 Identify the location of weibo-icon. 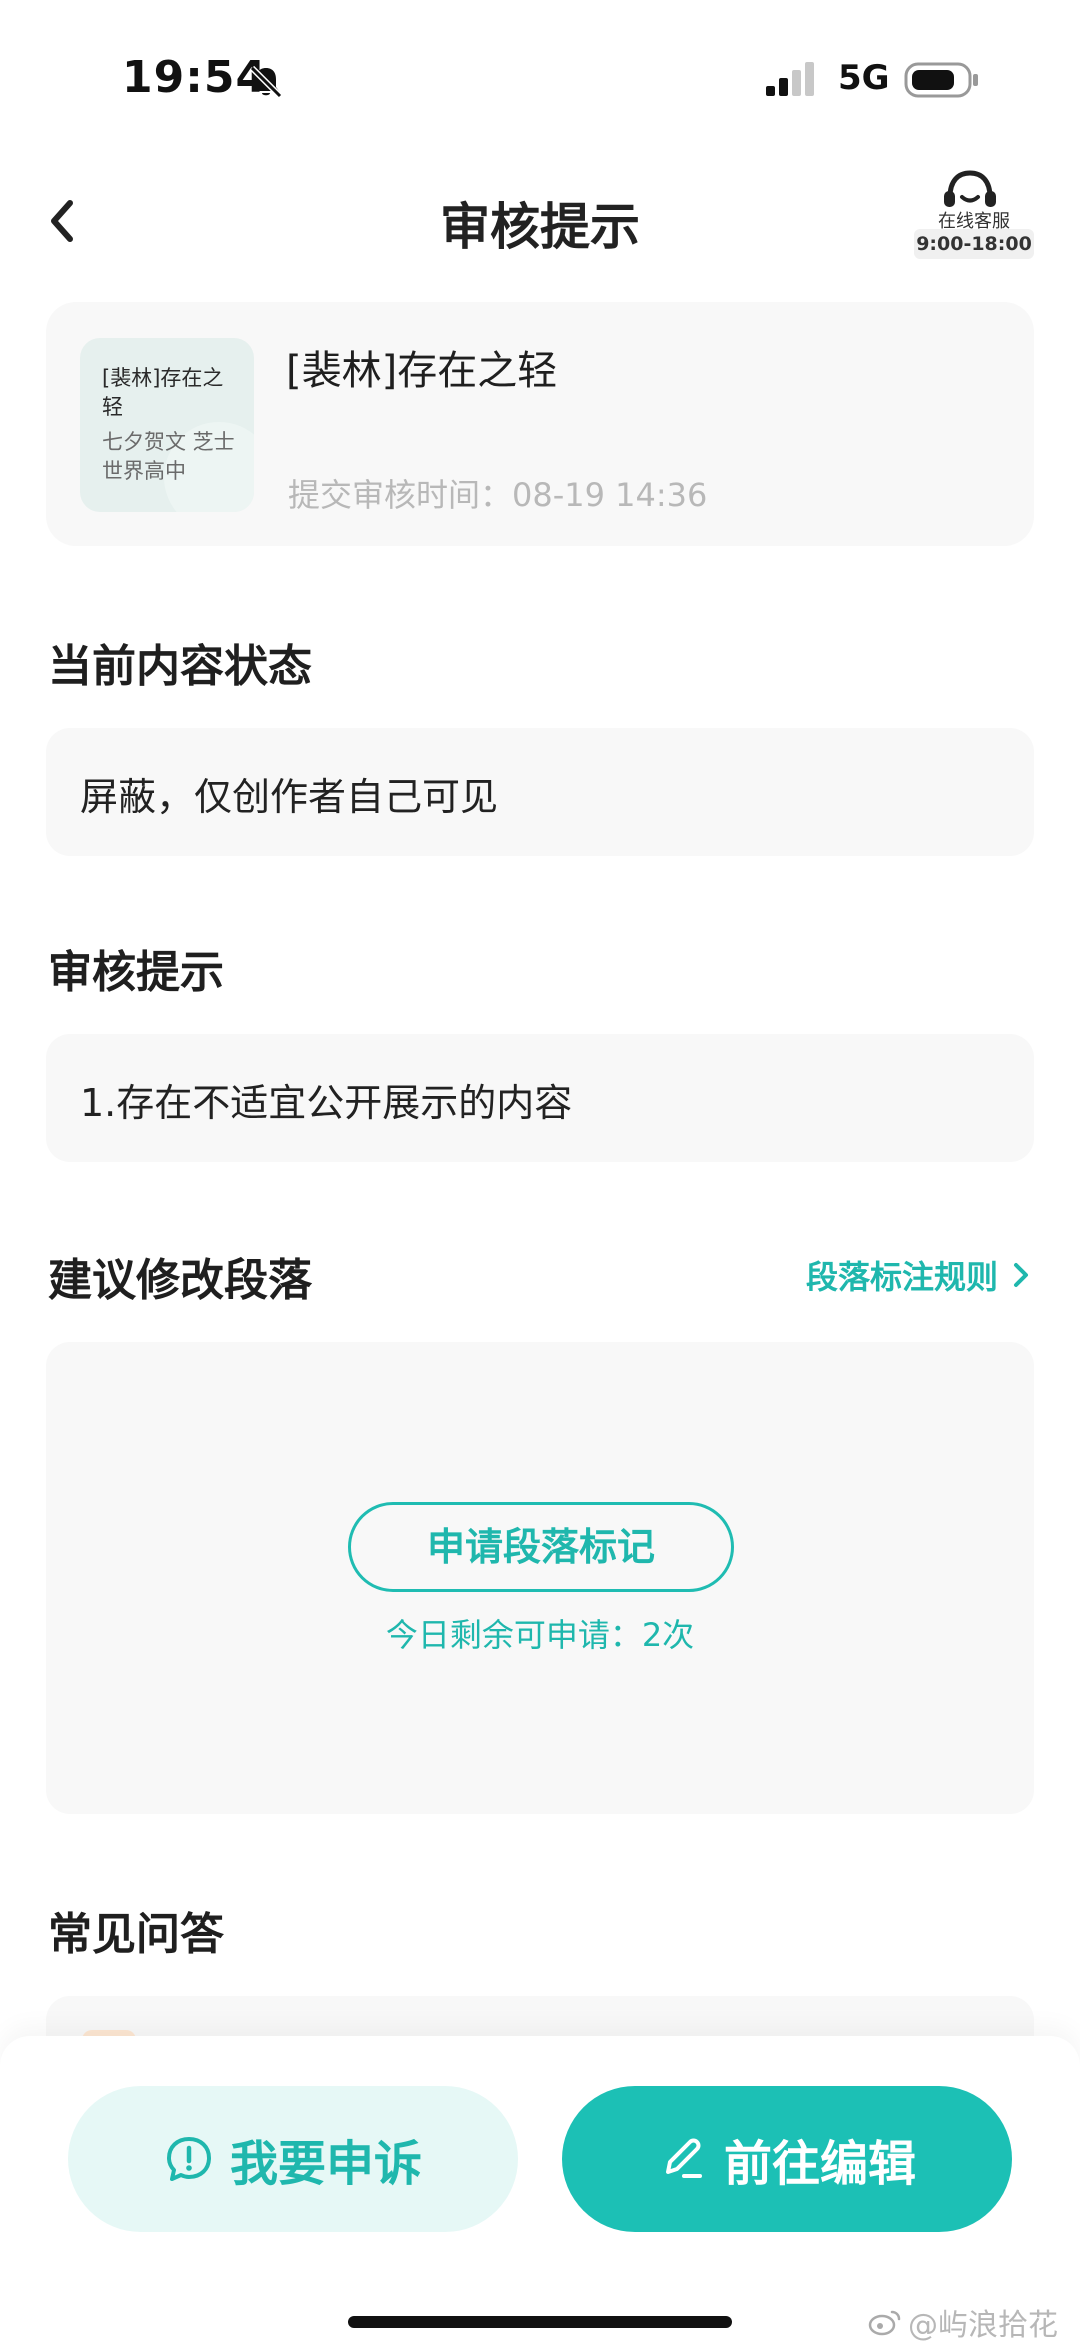
(884, 2323).